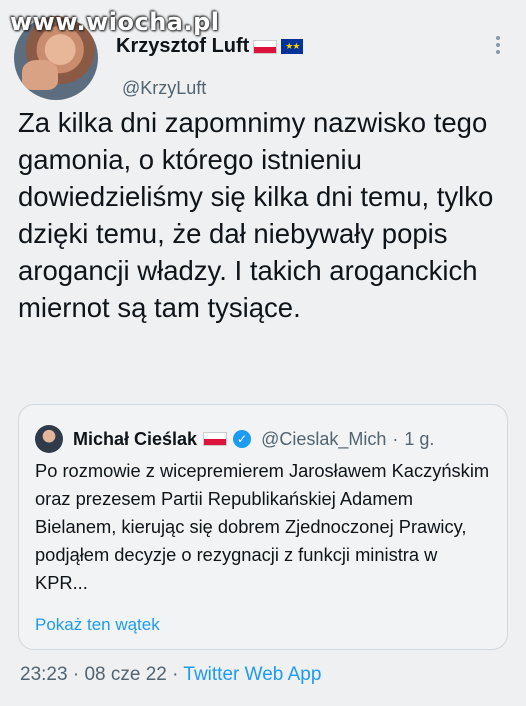  Describe the element at coordinates (292, 46) in the screenshot. I see `eu-flag-icon: ★★` at that location.